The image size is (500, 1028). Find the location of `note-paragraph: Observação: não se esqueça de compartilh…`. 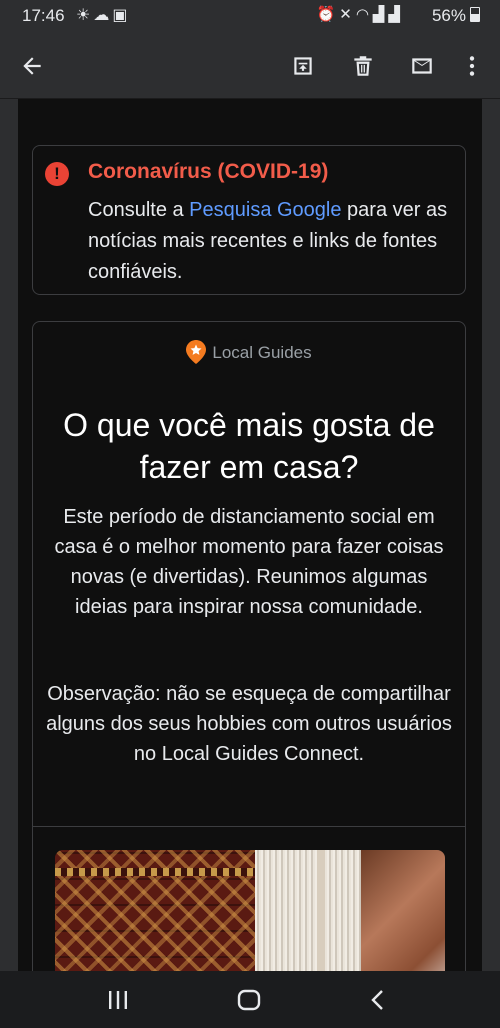

note-paragraph: Observação: não se esqueça de compartilh… is located at coordinates (249, 724).